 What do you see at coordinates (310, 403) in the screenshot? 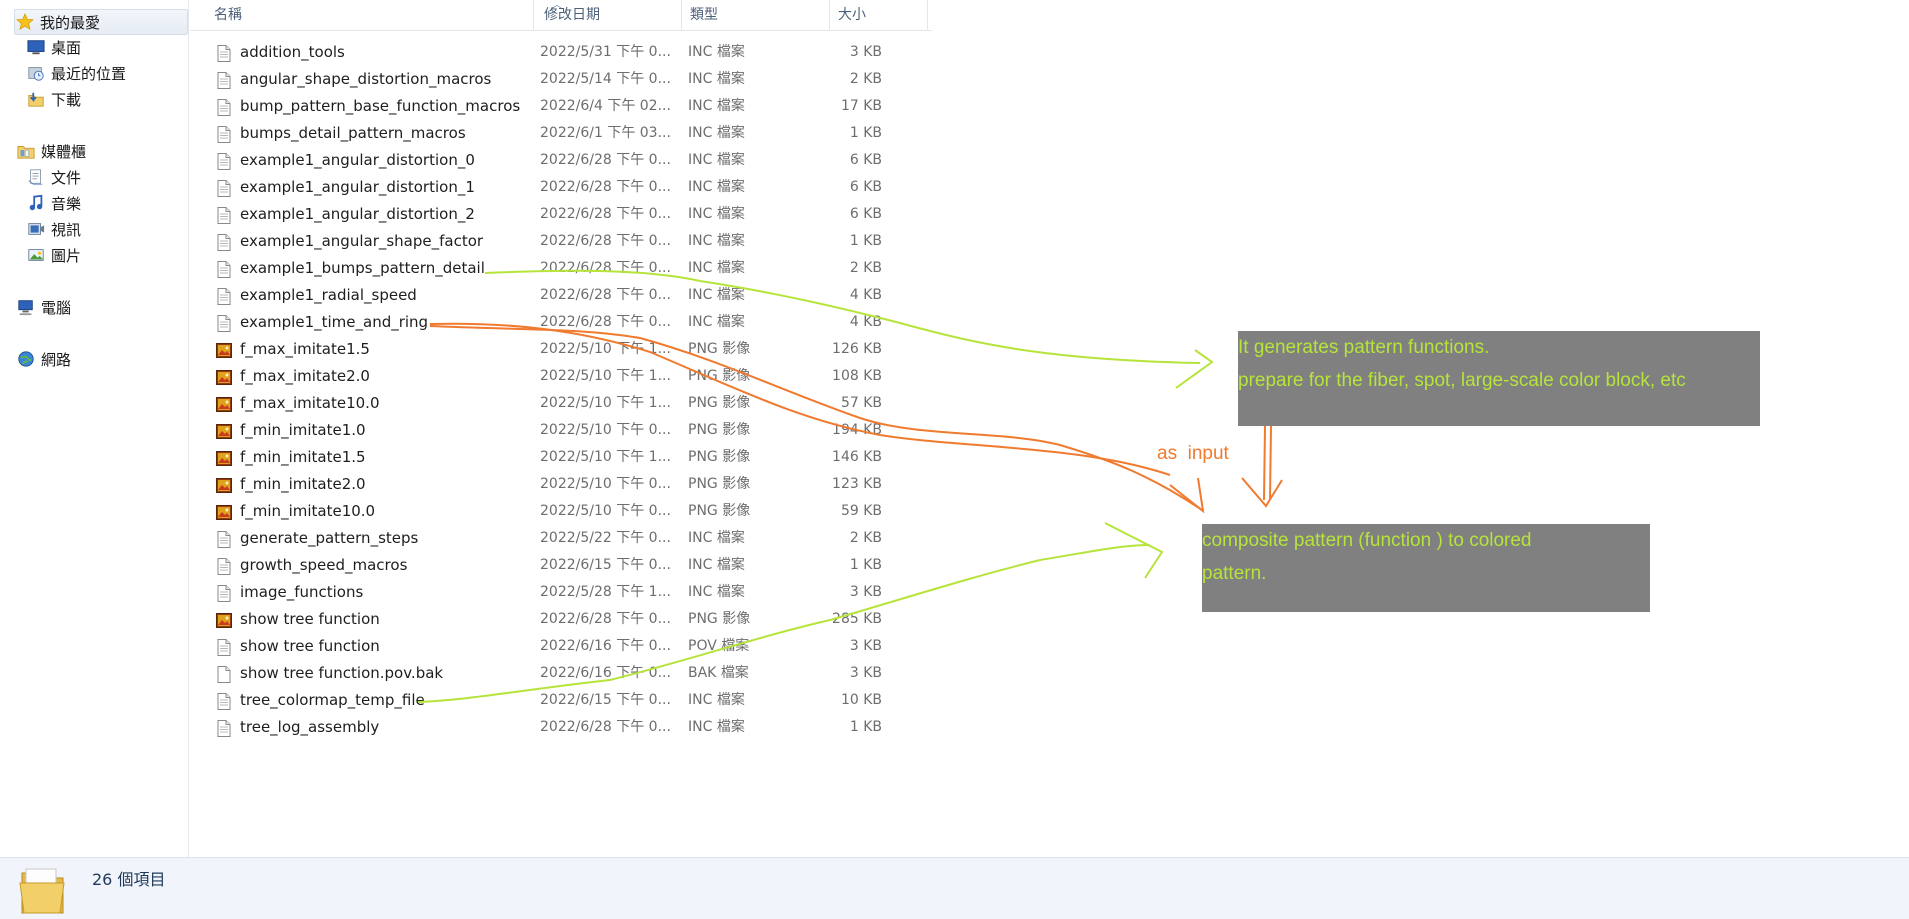
I see `file-name: f_max_imitate10.0` at bounding box center [310, 403].